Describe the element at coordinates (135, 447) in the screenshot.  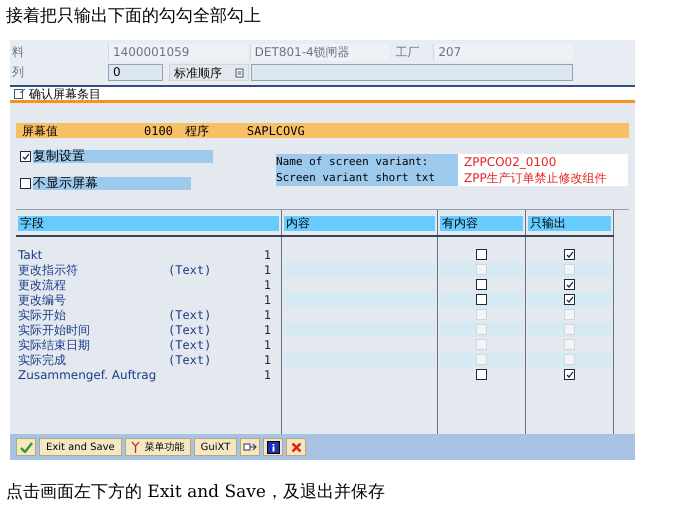
I see `antenna-icon` at that location.